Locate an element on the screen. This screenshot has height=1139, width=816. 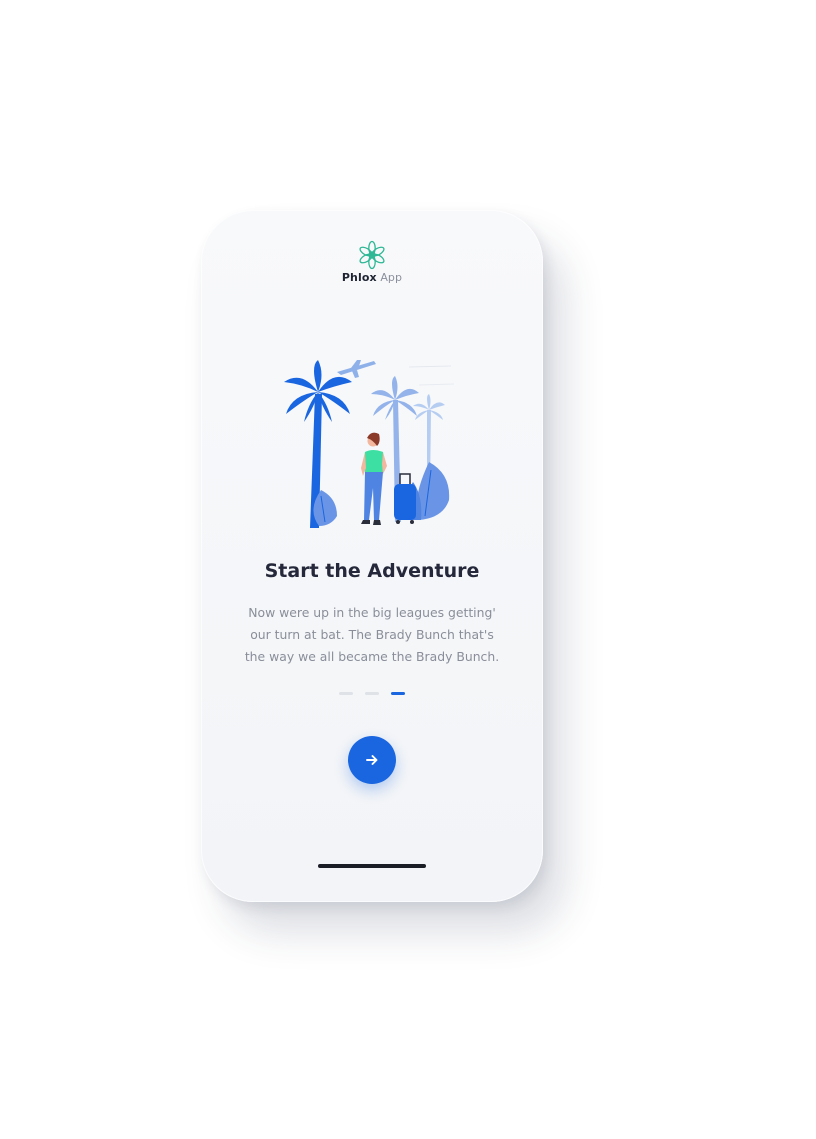
airplane-icon is located at coordinates (356, 369).